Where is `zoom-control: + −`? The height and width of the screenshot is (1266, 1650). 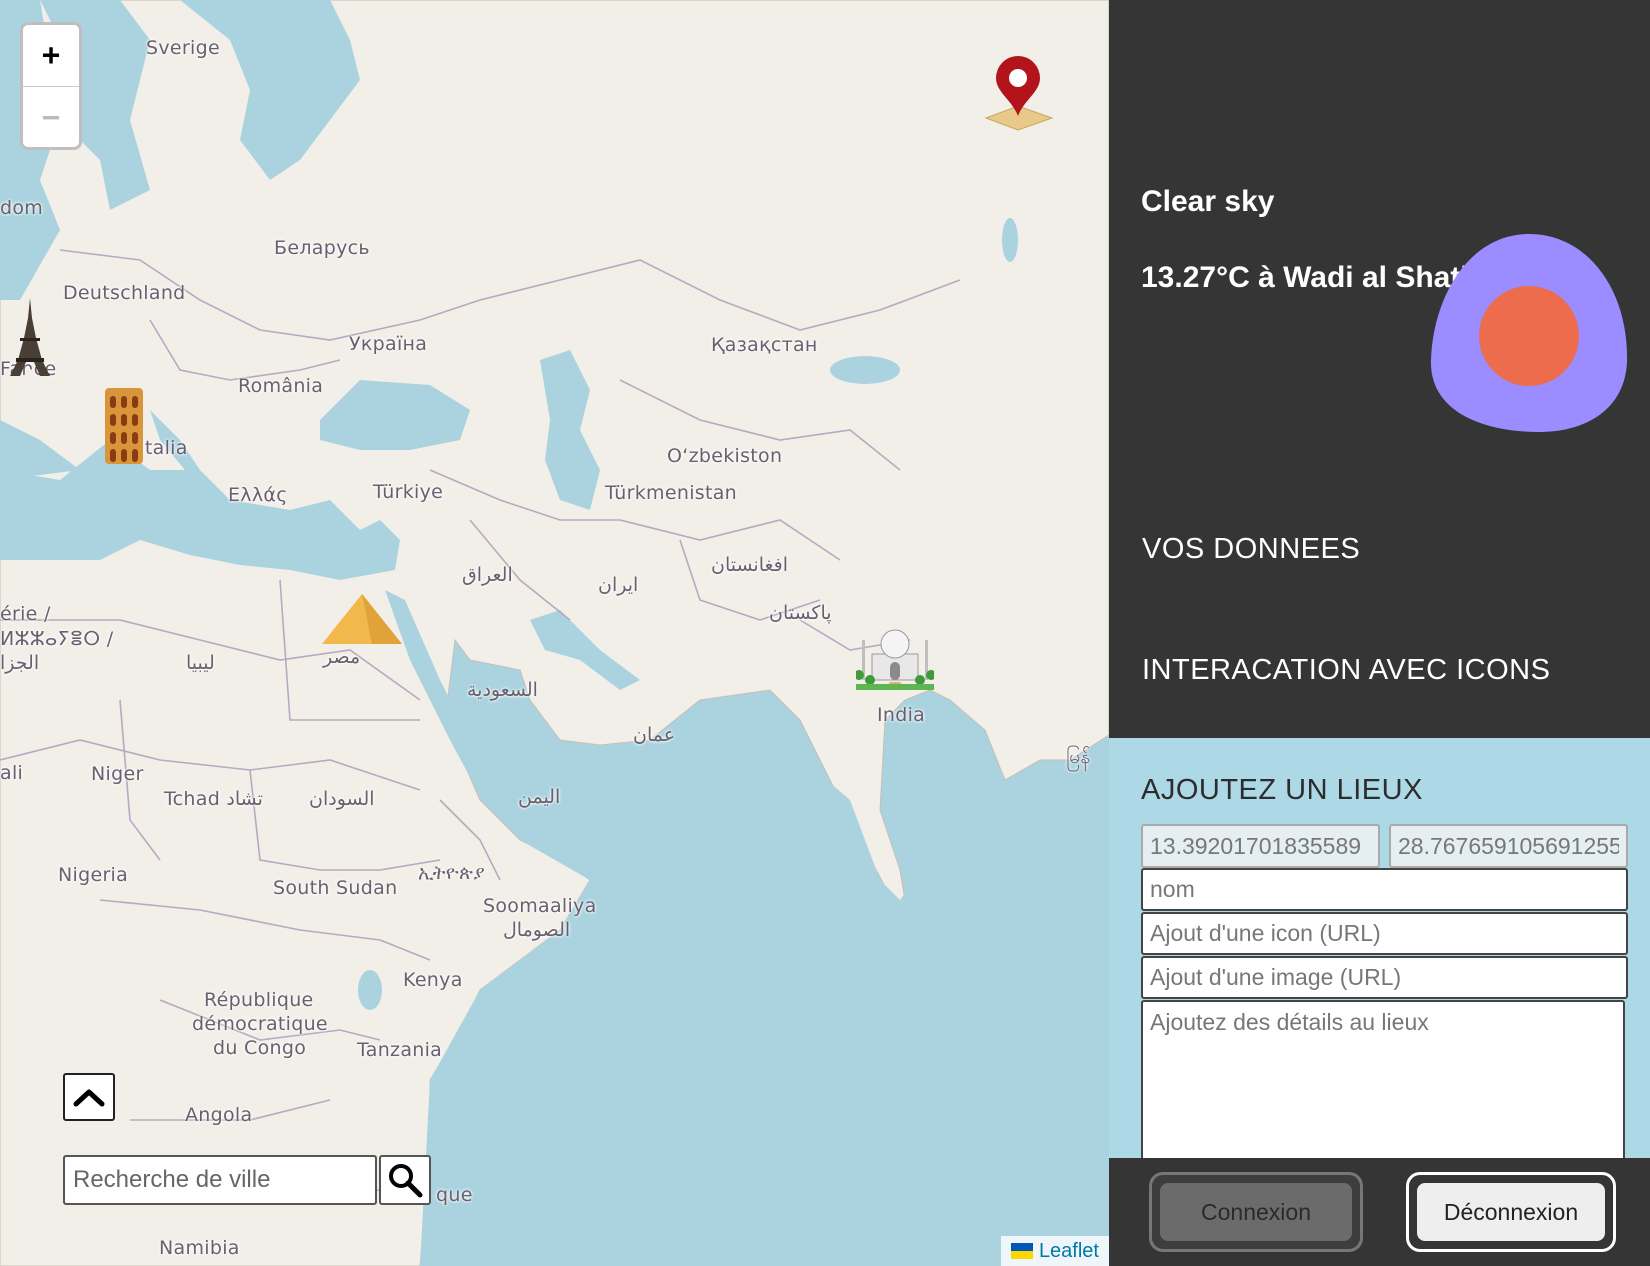
zoom-control: + − is located at coordinates (51, 86).